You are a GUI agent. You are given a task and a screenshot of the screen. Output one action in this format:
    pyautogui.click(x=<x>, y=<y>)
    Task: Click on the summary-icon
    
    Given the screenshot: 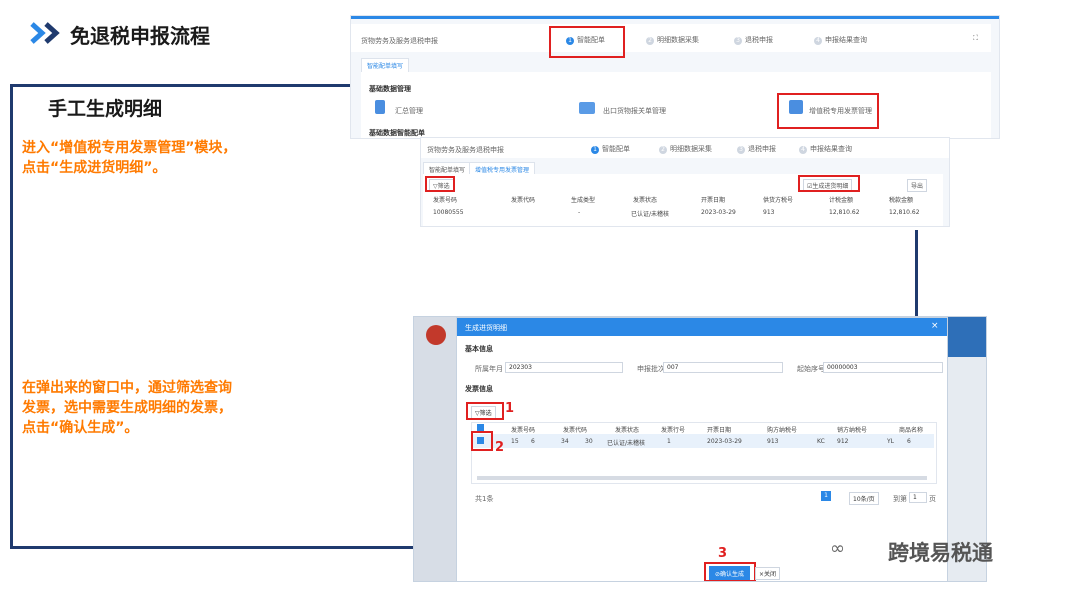 What is the action you would take?
    pyautogui.click(x=380, y=107)
    